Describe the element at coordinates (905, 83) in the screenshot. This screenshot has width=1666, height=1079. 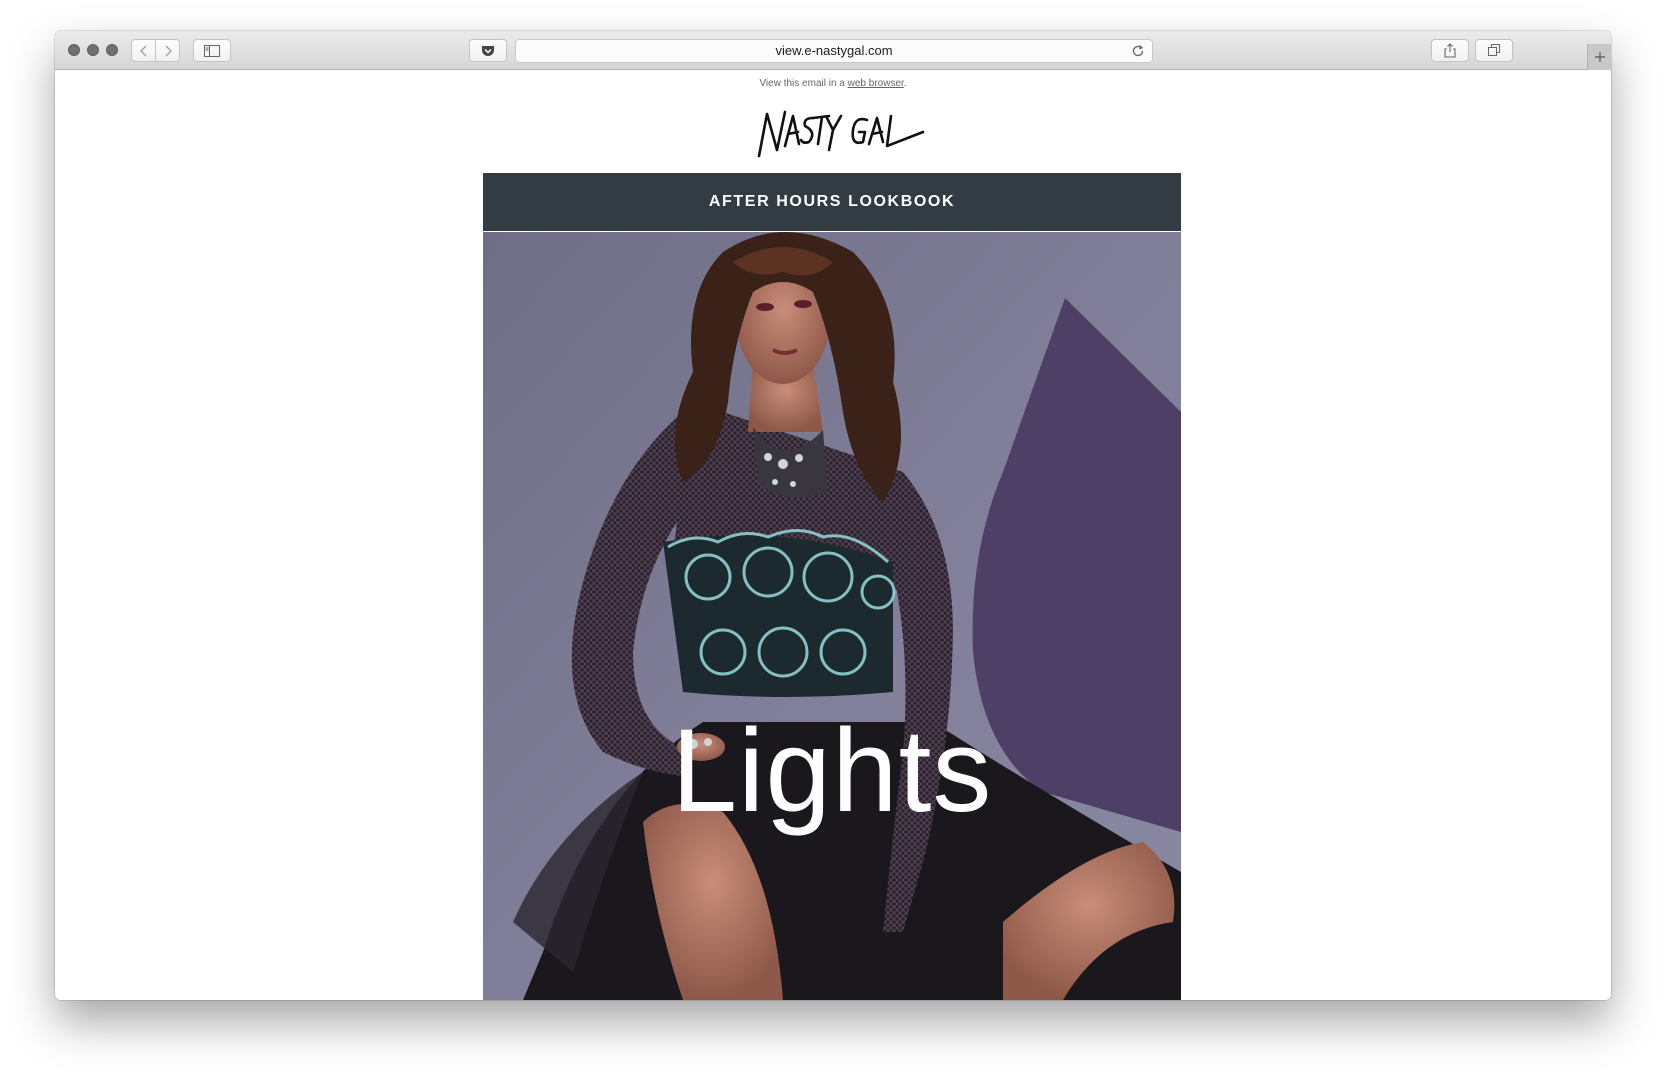
I see `preheader-suffix: .` at that location.